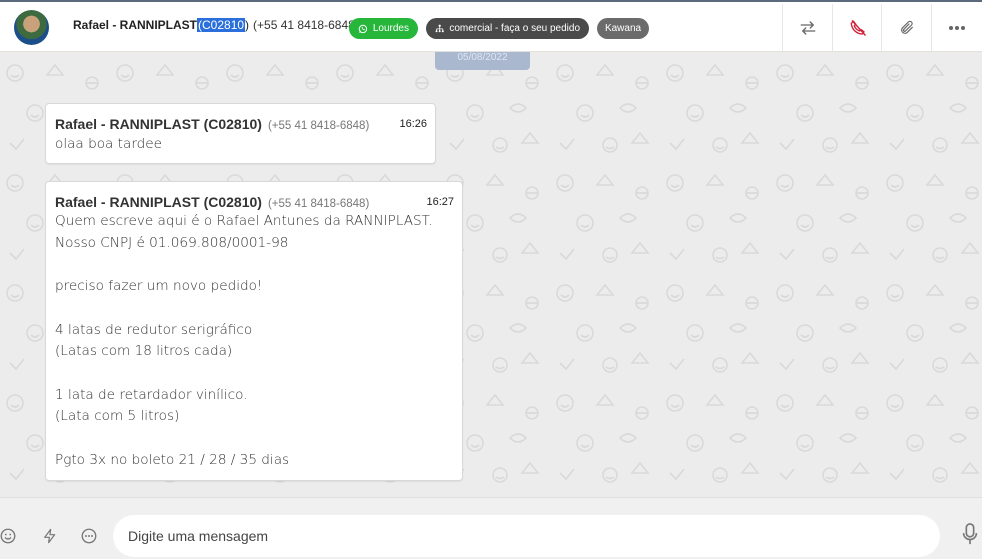 The image size is (982, 559). I want to click on chat-dots-icon, so click(89, 536).